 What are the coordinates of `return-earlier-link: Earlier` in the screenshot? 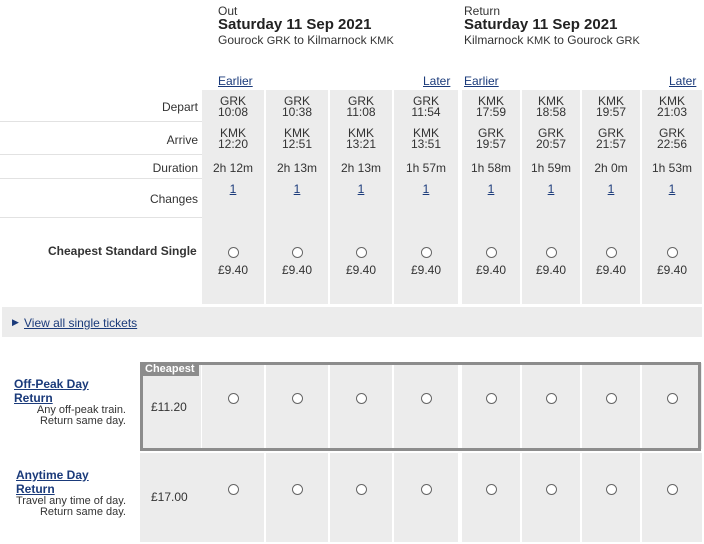 It's located at (481, 81).